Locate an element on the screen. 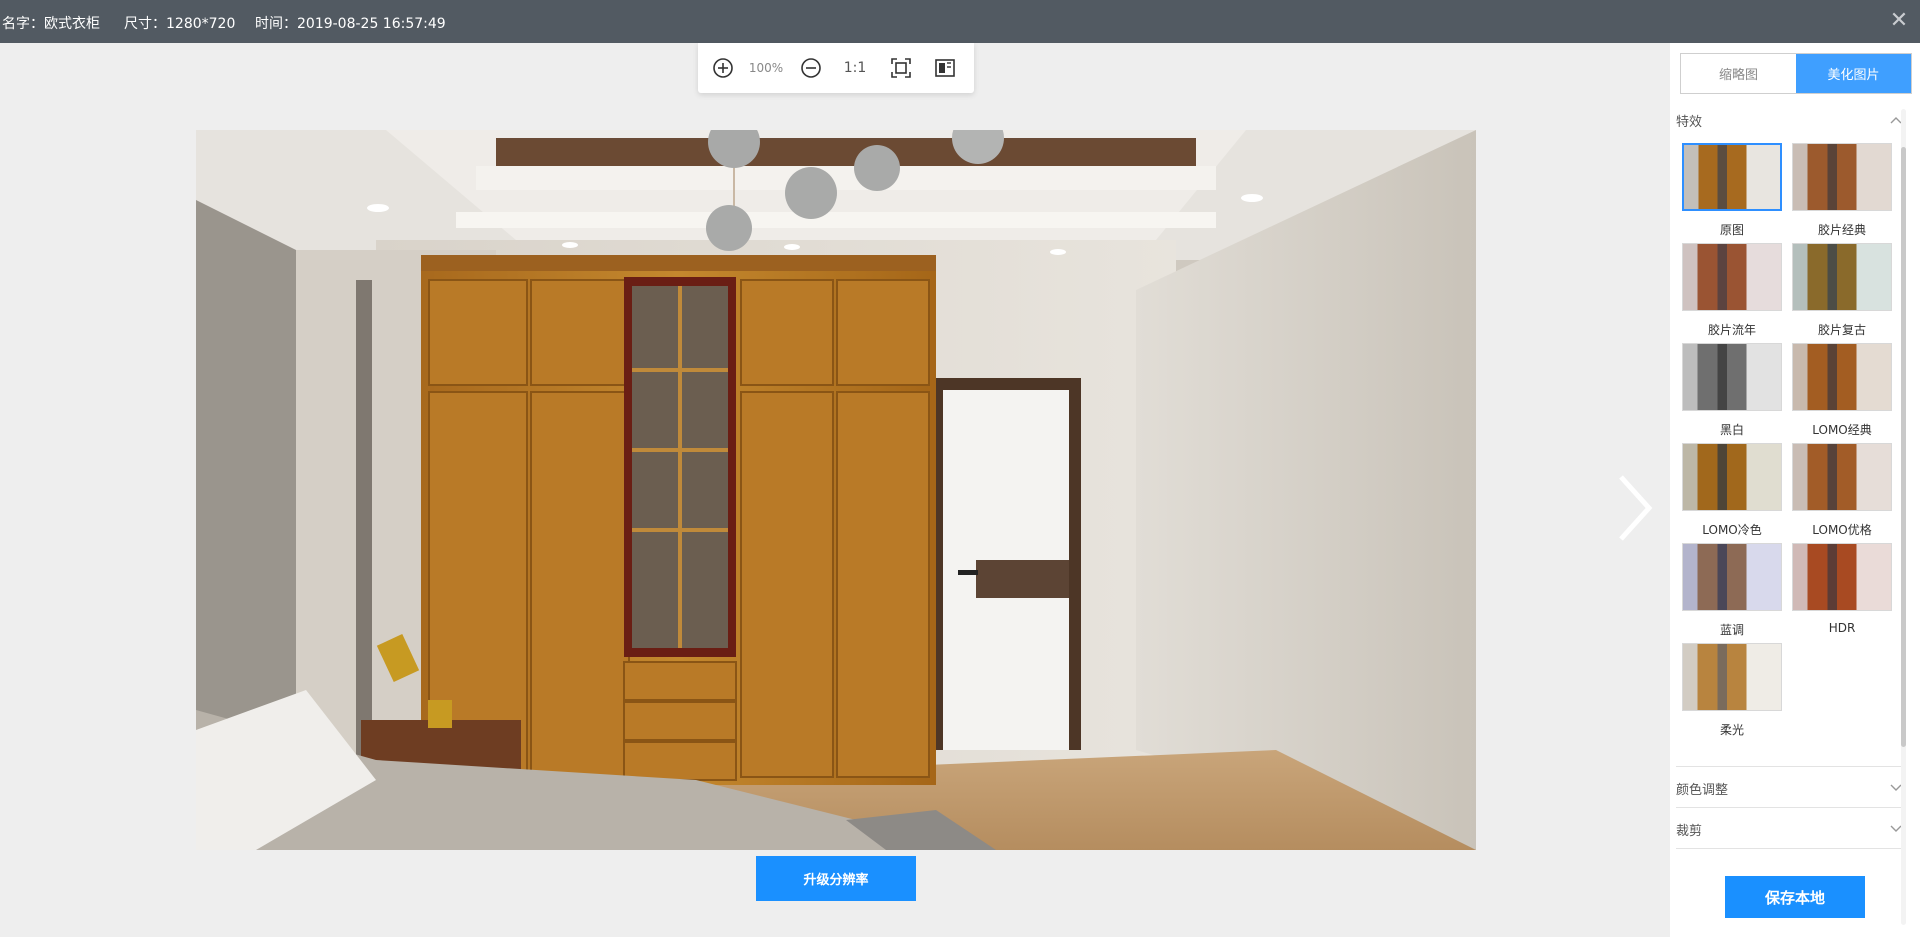  effect-label: 胶片流年 is located at coordinates (1731, 330).